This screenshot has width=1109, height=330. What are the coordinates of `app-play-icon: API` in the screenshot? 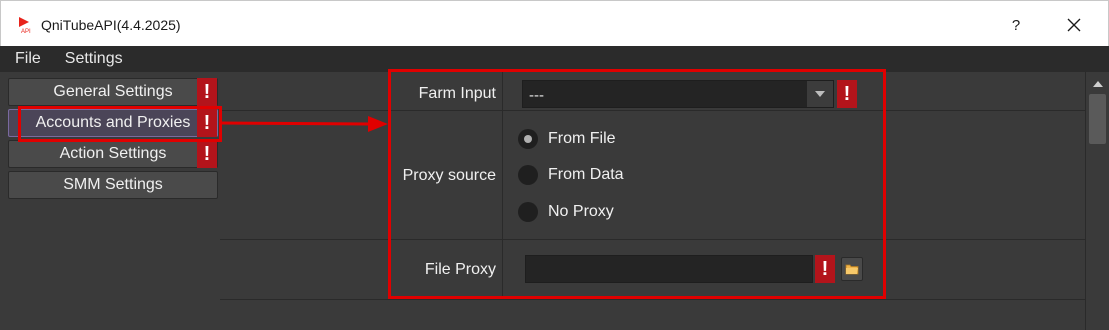 It's located at (25, 25).